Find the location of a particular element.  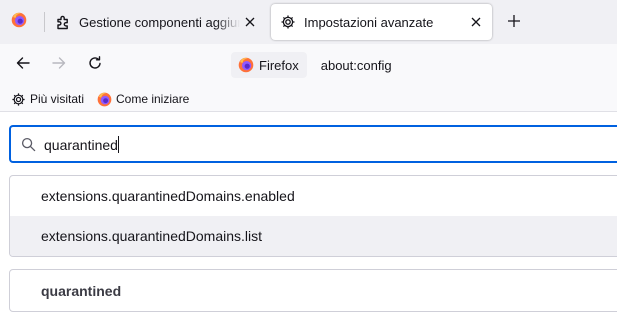

bookmark-getting-started: Come iniziare is located at coordinates (143, 99).